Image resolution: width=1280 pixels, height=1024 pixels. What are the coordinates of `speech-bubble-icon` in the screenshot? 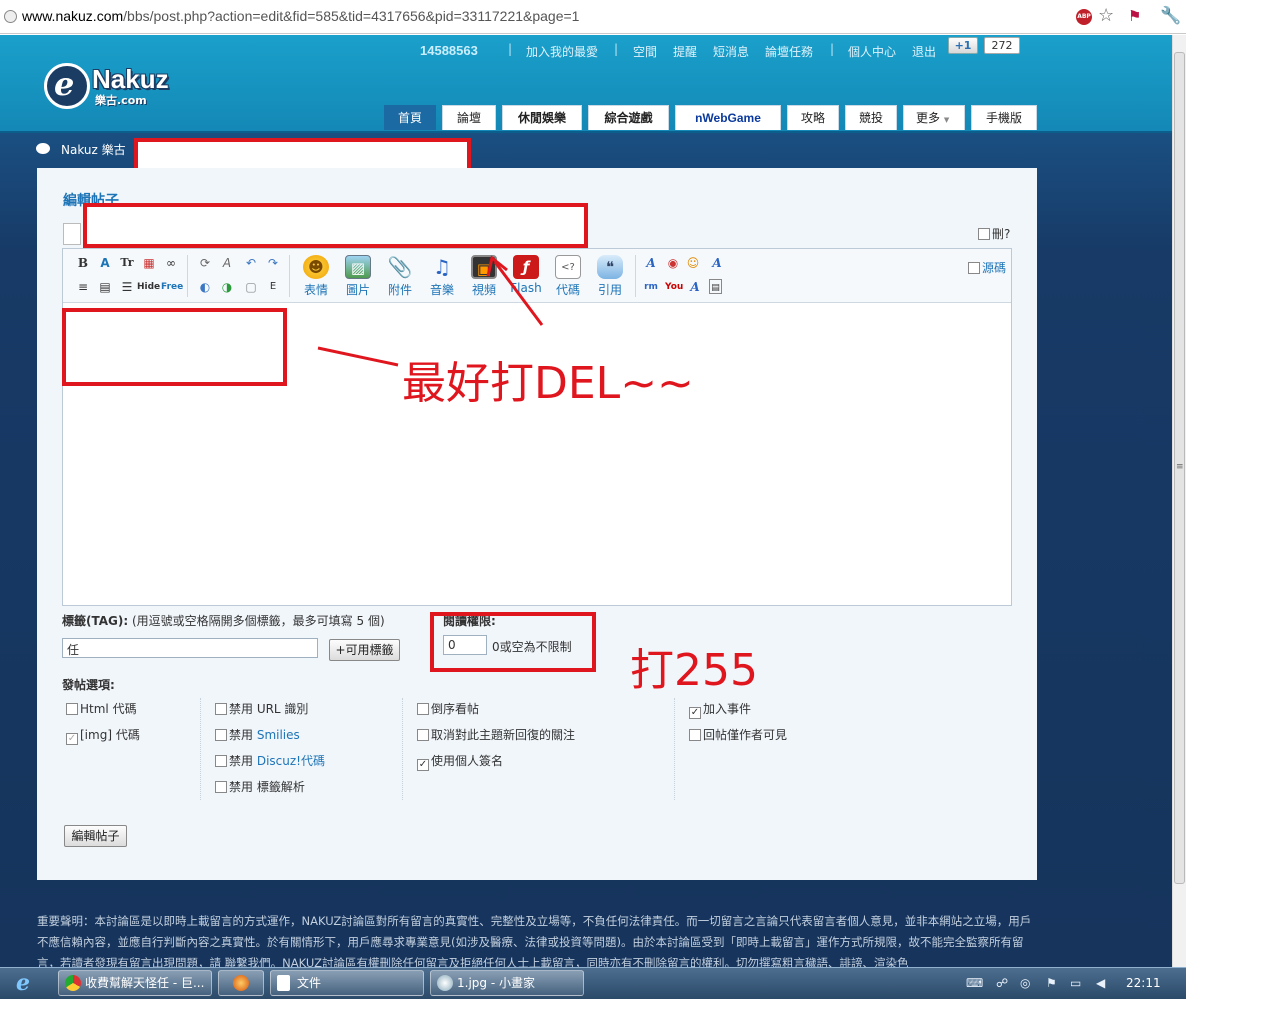 It's located at (43, 148).